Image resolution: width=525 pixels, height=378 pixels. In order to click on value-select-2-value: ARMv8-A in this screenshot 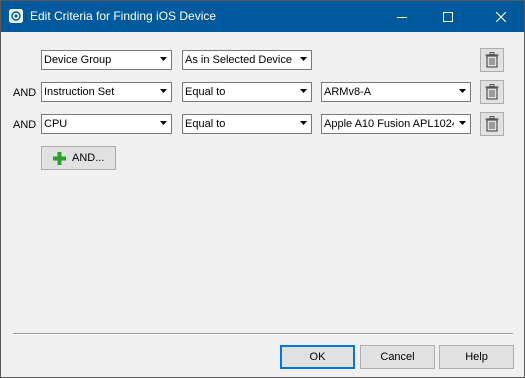, I will do `click(348, 92)`.